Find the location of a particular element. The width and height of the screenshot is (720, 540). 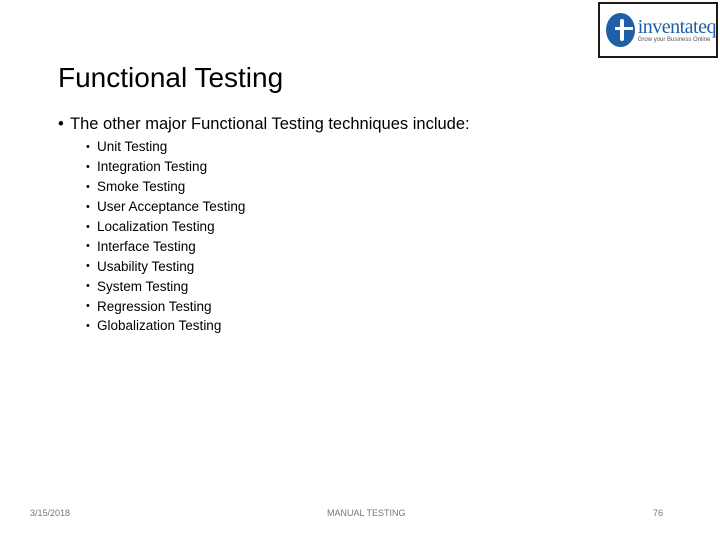

list-item-label: Localization Testing is located at coordinates (156, 226).